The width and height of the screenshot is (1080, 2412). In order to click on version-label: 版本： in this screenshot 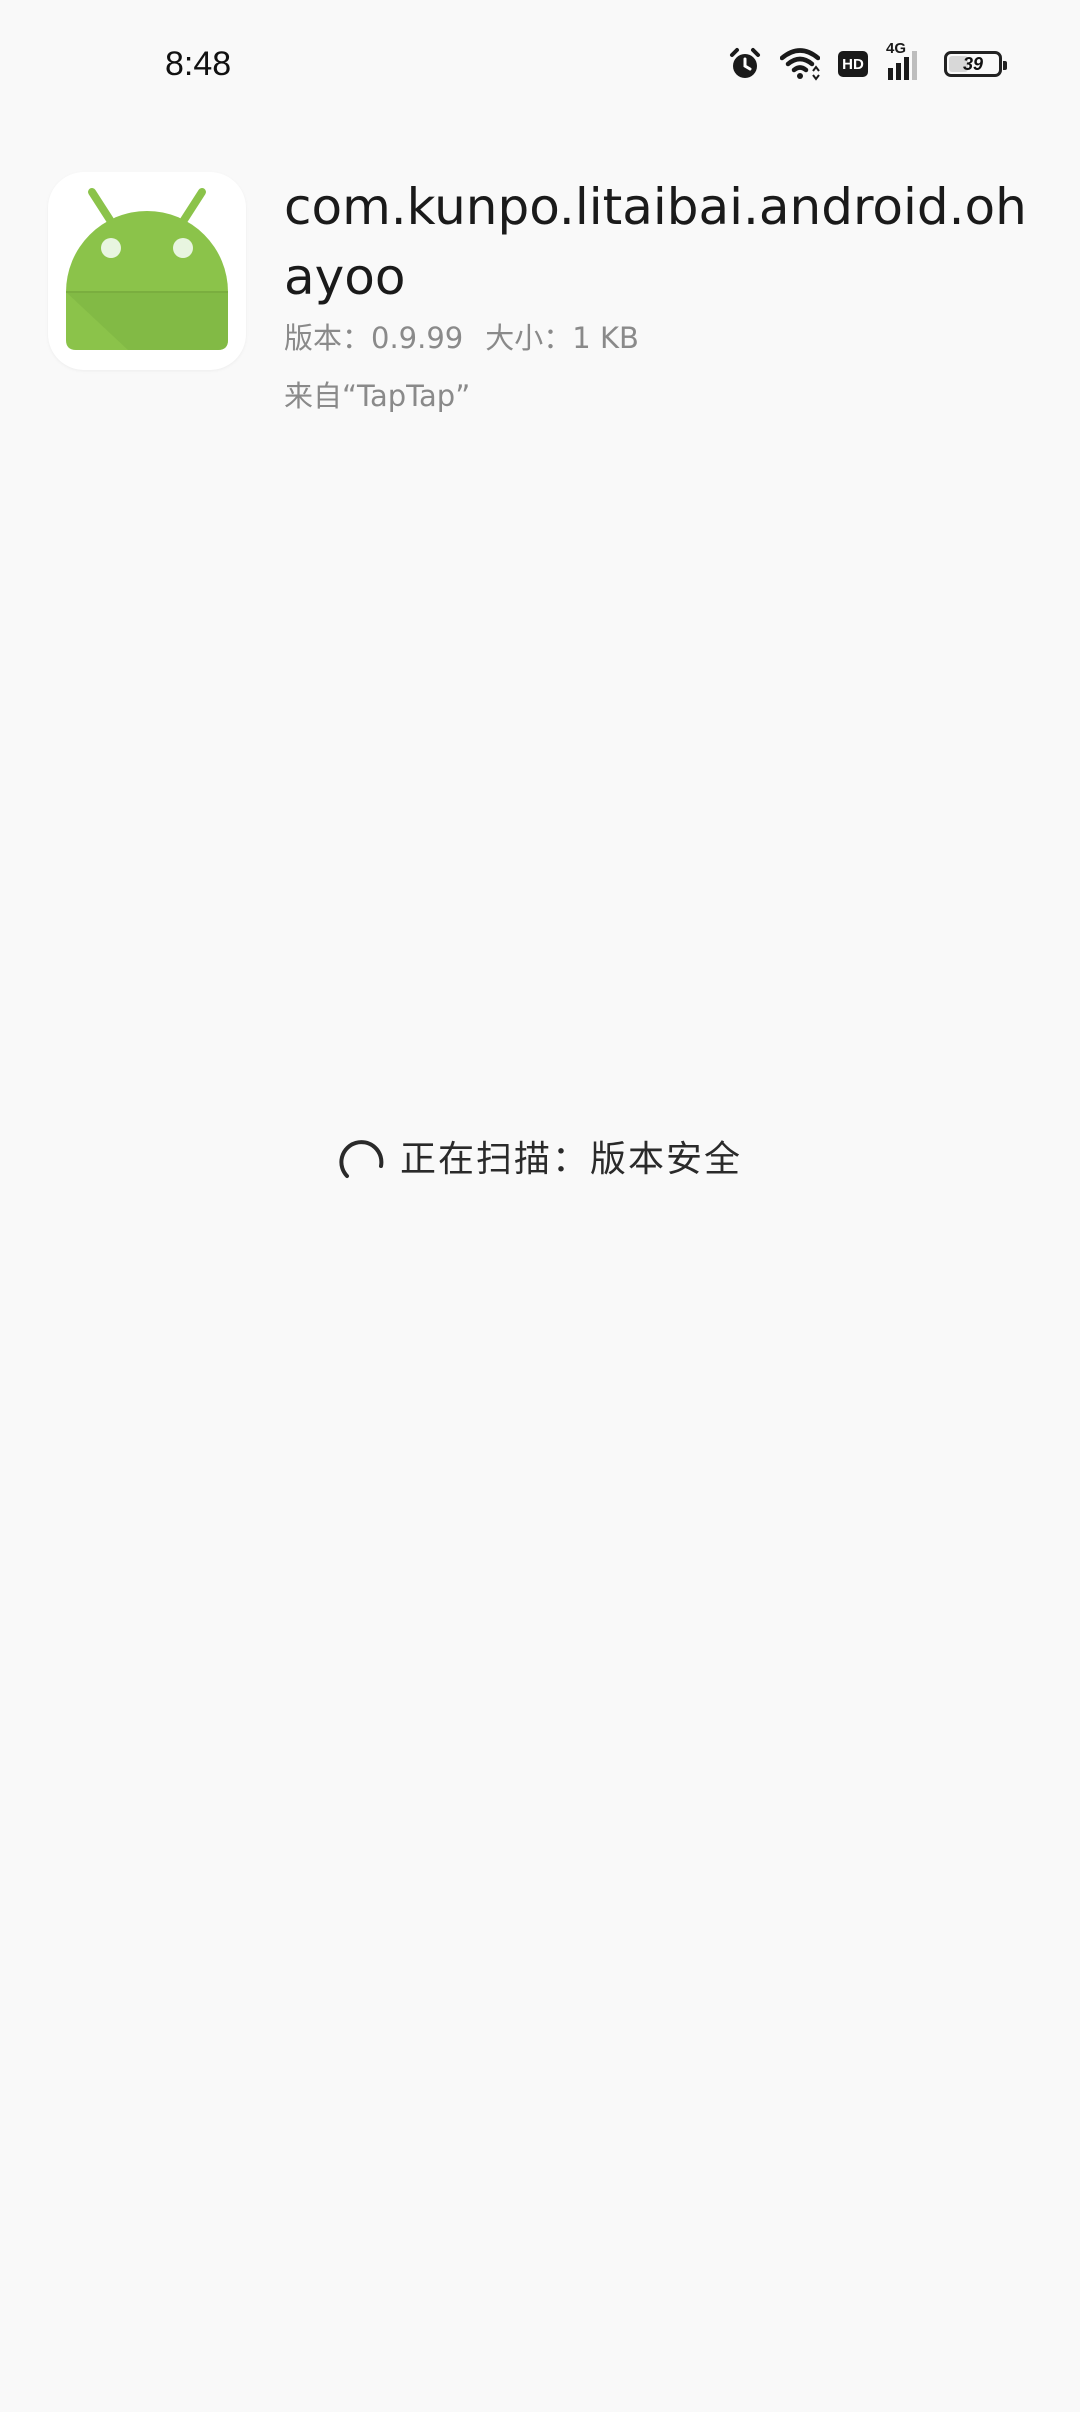, I will do `click(328, 338)`.